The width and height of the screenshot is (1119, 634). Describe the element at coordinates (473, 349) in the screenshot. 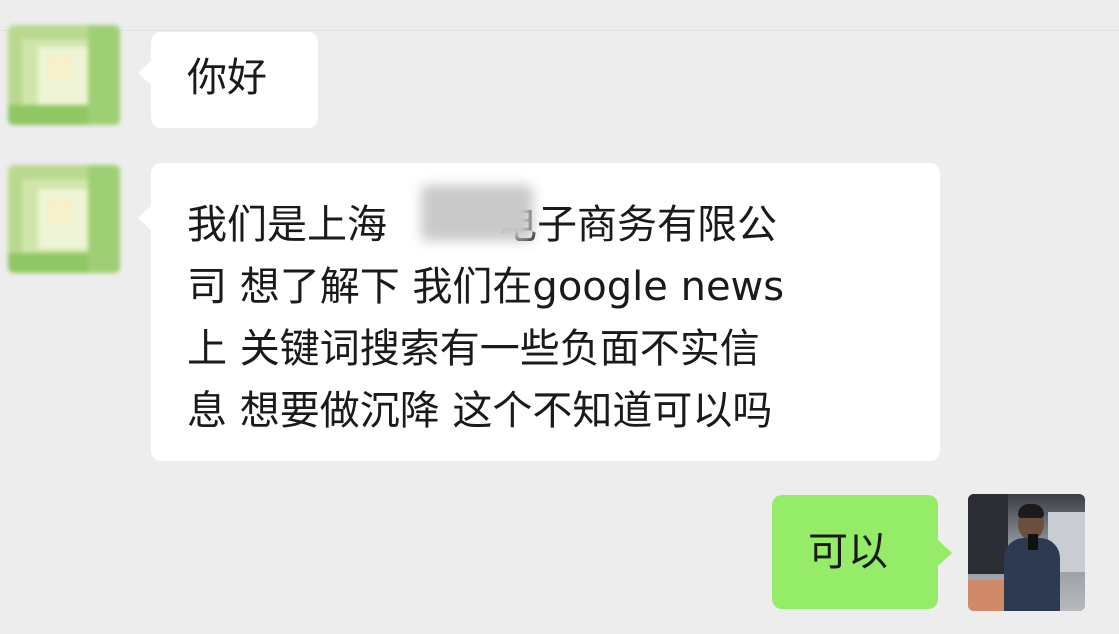

I see `message-text: 上 关键词搜索有一些负面不实信` at that location.